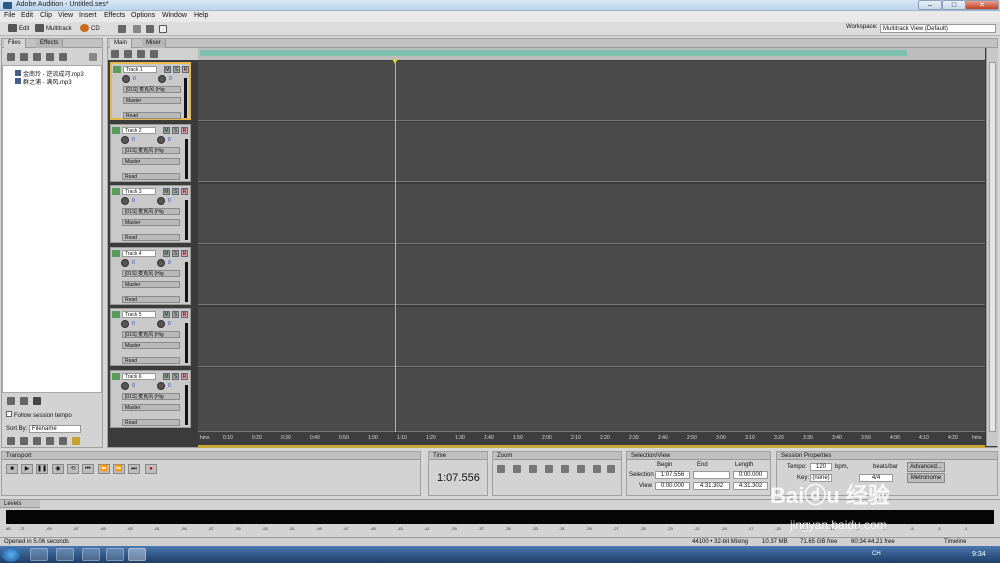 The width and height of the screenshot is (1000, 563). Describe the element at coordinates (50, 441) in the screenshot. I see `show-loops-icon` at that location.